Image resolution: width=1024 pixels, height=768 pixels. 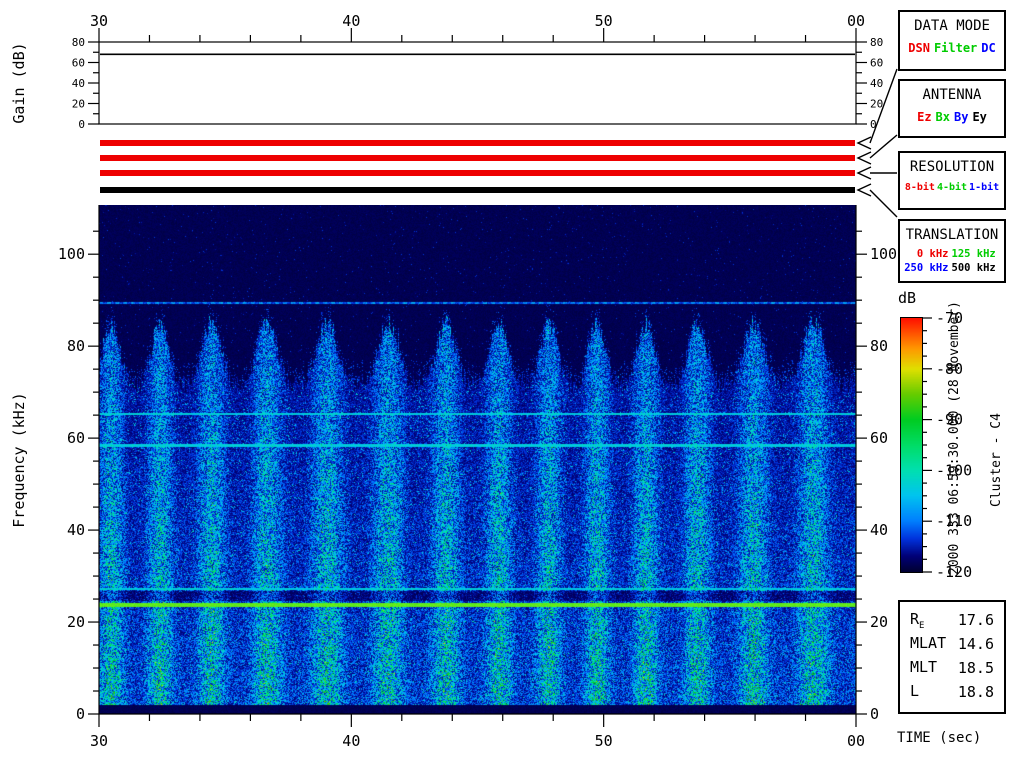 I want to click on ephemeris-box: RE 17.6 MLAT 14.6 MLT 18.5 L 18.8, so click(x=952, y=657).